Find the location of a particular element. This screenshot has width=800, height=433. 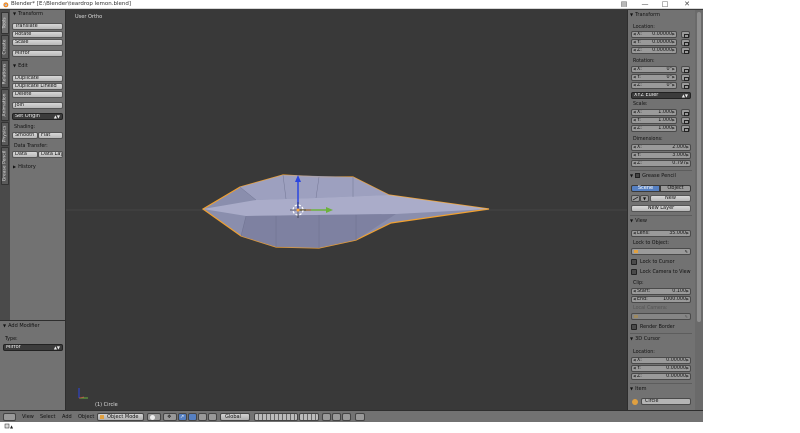

separator is located at coordinates (661, 383).